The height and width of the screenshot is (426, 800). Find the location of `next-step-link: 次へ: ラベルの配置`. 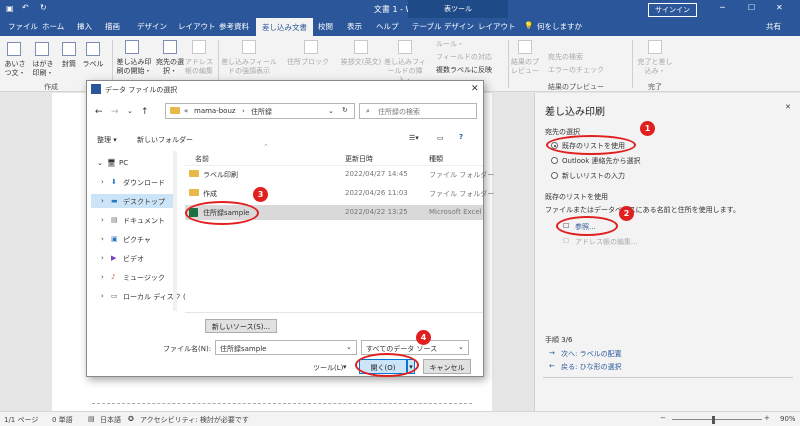

next-step-link: 次へ: ラベルの配置 is located at coordinates (591, 354).